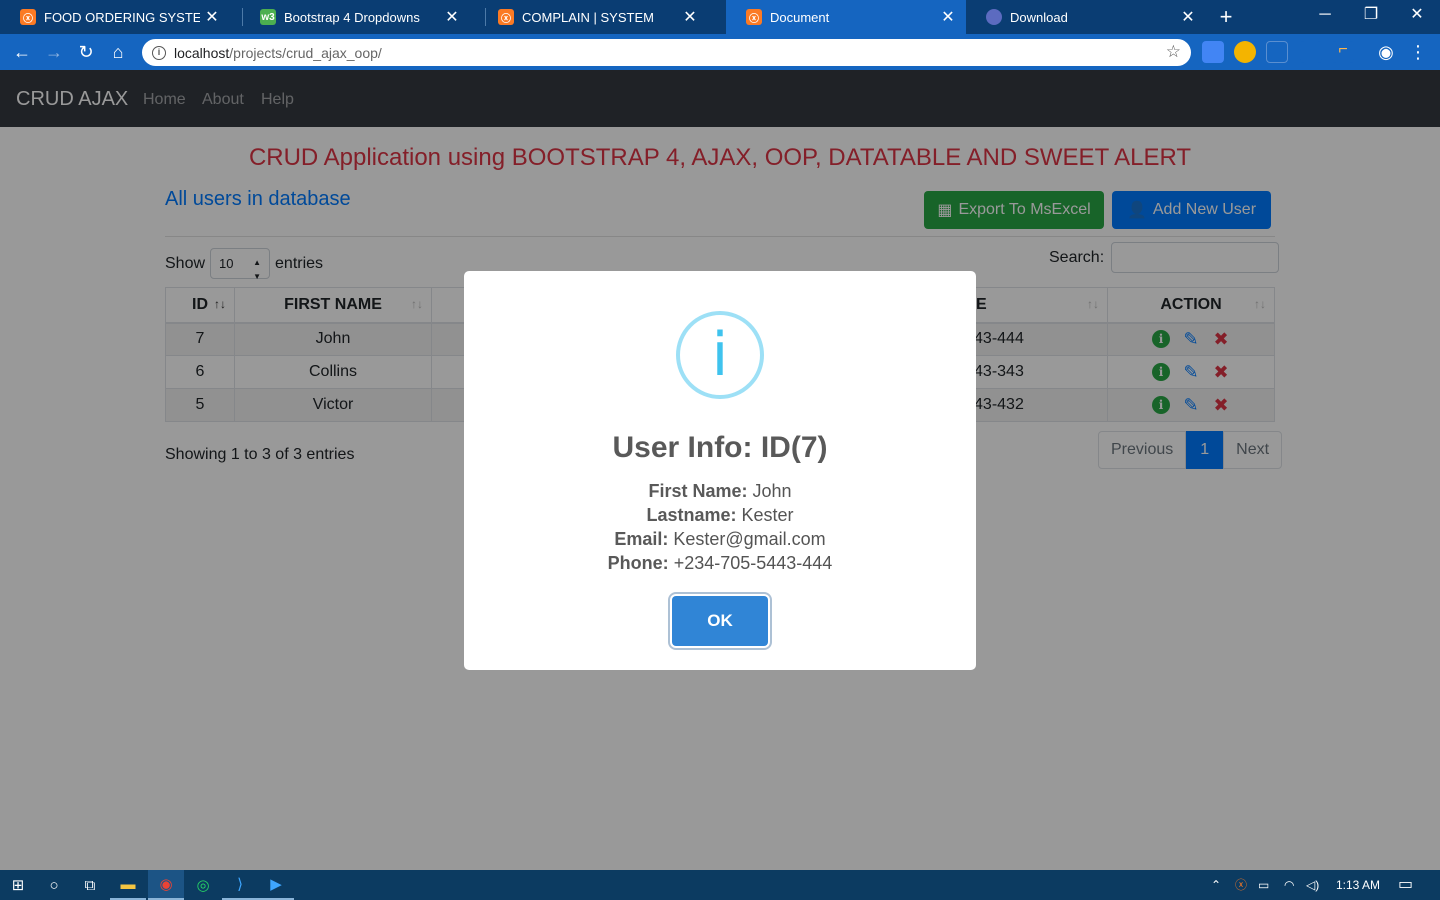  What do you see at coordinates (203, 885) in the screenshot?
I see `whatsapp-icon: ◎` at bounding box center [203, 885].